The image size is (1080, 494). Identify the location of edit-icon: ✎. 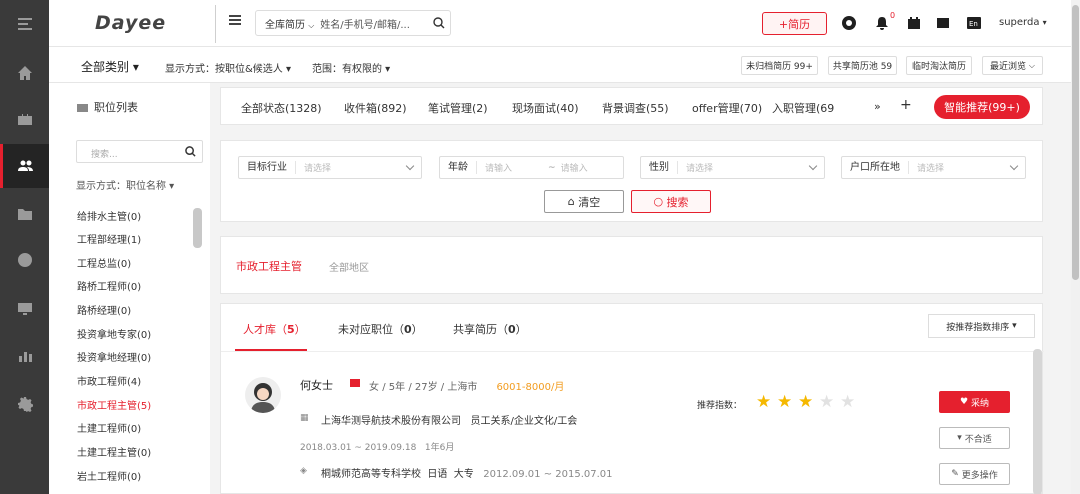
(955, 474).